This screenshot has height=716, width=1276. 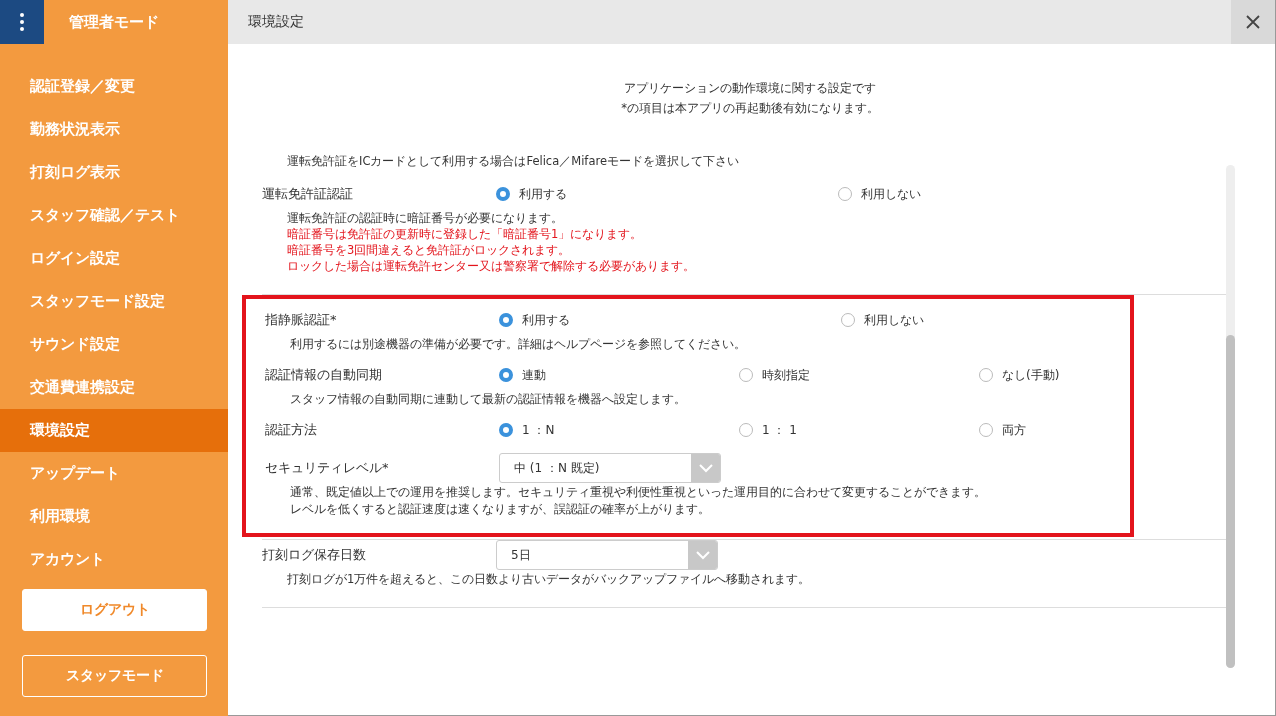 What do you see at coordinates (425, 218) in the screenshot?
I see `setting-description: 運転免許証の認証時に暗証番号が必要になります。` at bounding box center [425, 218].